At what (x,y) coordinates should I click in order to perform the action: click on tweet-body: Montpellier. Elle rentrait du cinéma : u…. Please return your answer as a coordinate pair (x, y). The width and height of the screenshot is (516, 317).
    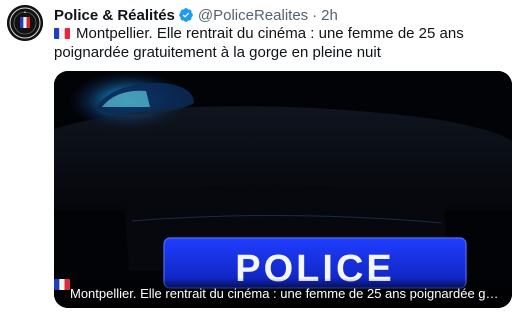
    Looking at the image, I should click on (281, 43).